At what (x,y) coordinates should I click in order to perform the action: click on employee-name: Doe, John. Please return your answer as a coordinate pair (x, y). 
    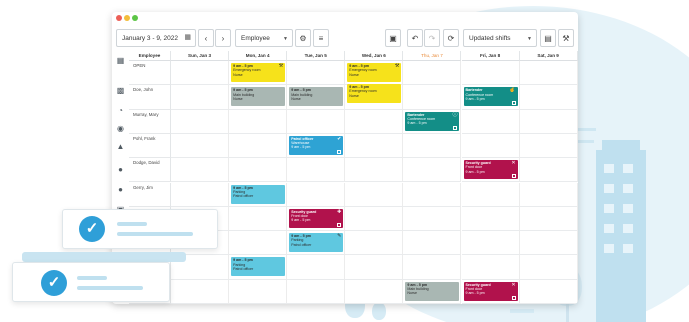
    Looking at the image, I should click on (150, 97).